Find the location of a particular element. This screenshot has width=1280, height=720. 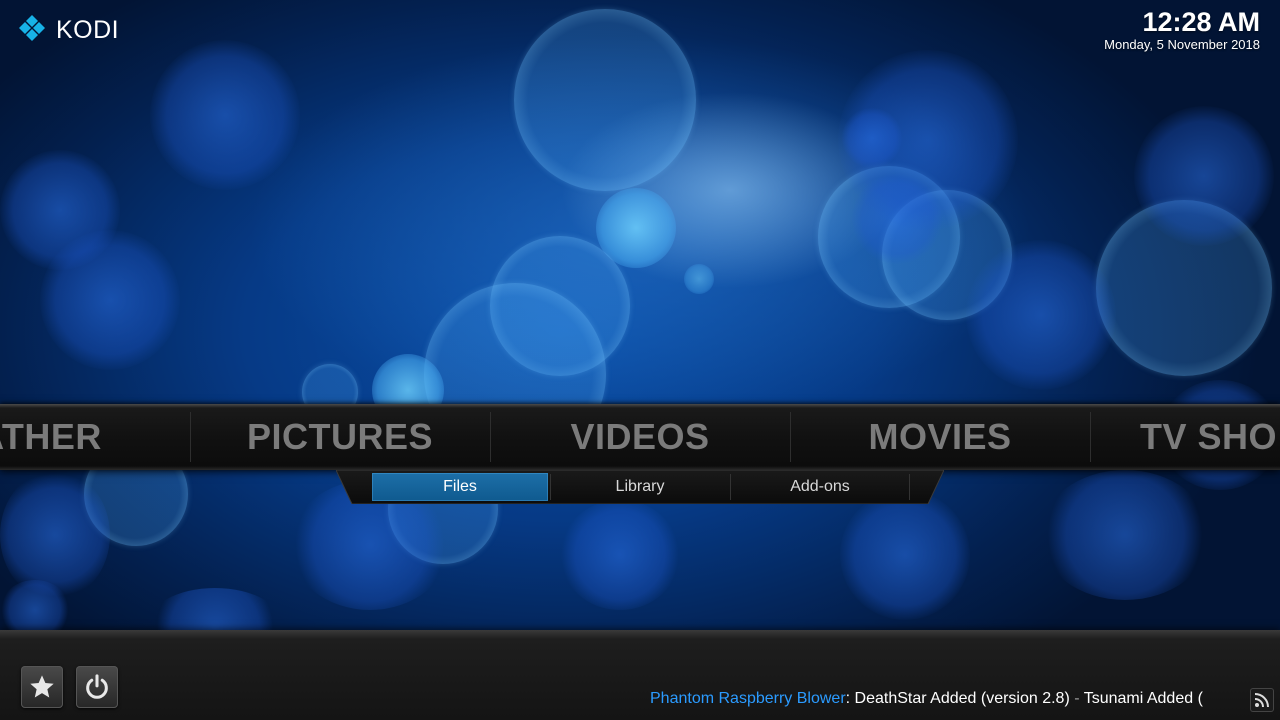

power-icon is located at coordinates (97, 686).